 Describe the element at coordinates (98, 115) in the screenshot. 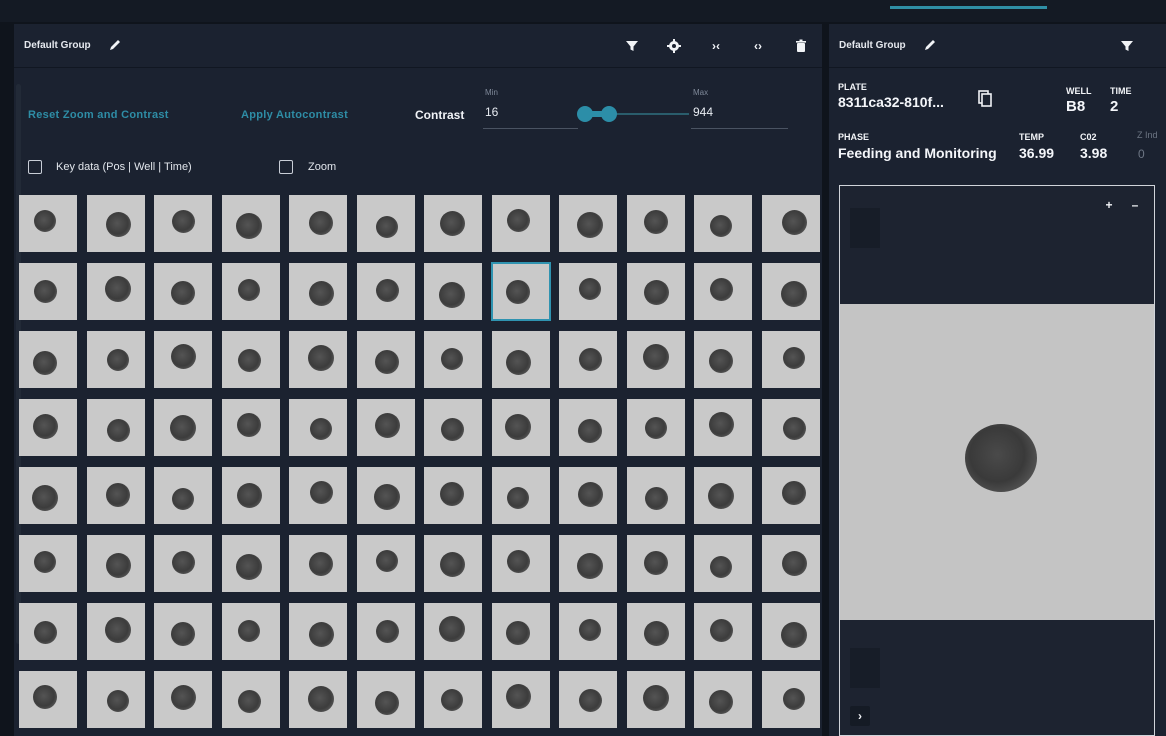

I see `reset-zoom-contrast-link: Reset Zoom and Contrast` at that location.